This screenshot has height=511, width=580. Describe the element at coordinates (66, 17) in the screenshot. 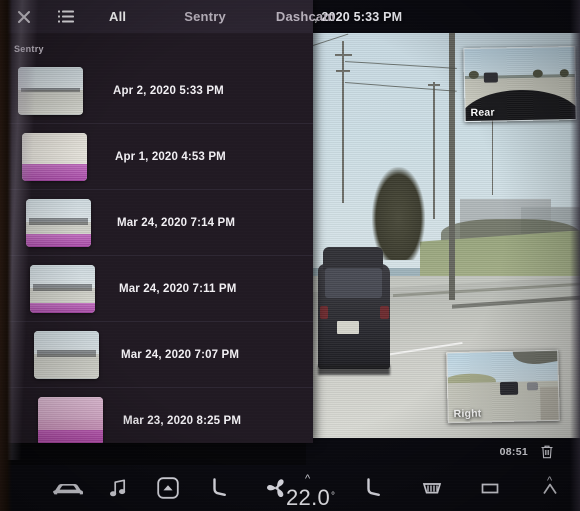

I see `list-menu-icon` at that location.